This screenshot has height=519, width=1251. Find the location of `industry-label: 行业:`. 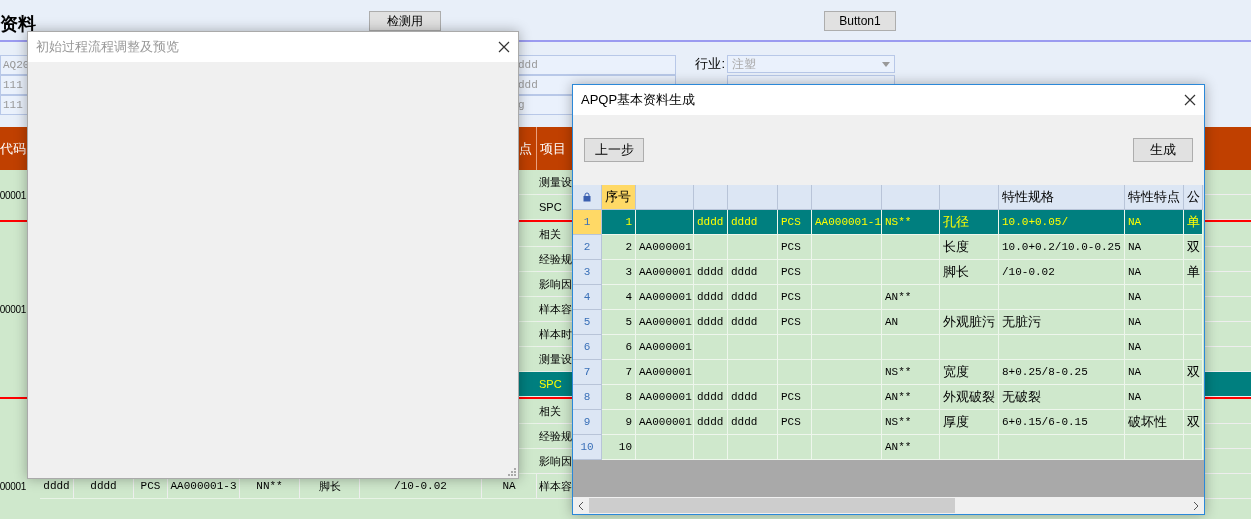

industry-label: 行业: is located at coordinates (710, 64).